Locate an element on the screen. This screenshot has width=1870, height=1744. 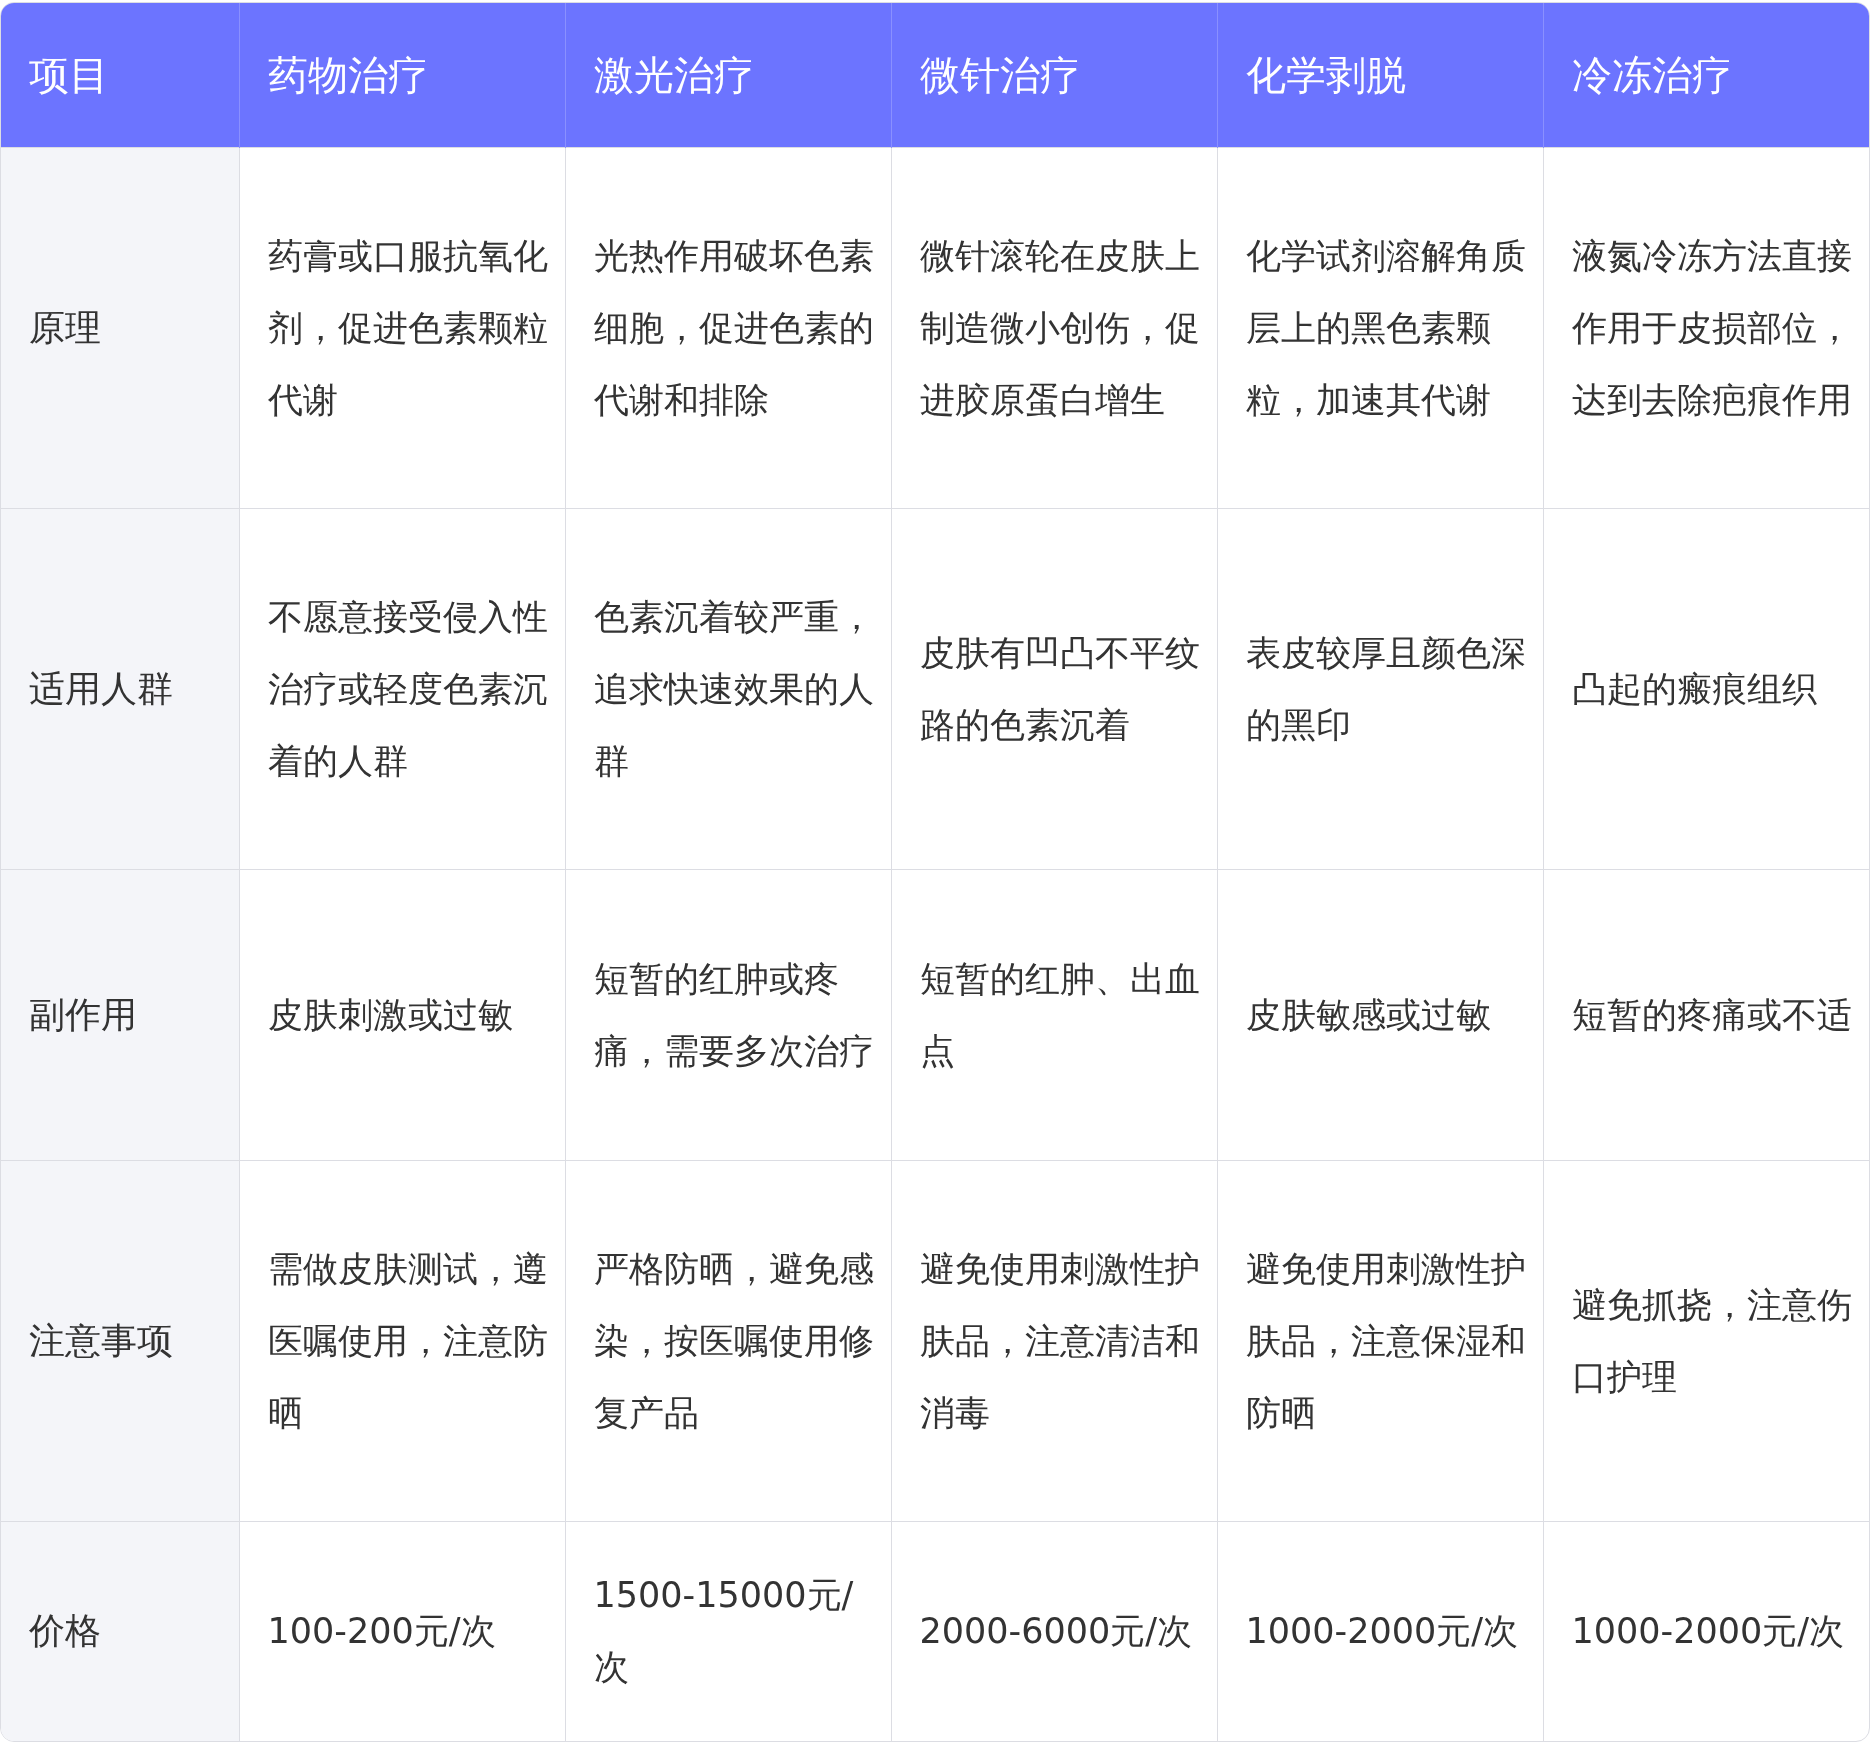
table-cell: 1500-15000元/次 is located at coordinates (728, 1631).